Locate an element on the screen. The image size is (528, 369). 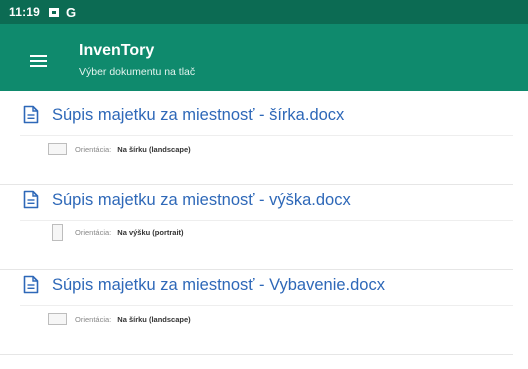
orientation-row: Orientácia: Na výšku (portrait) is located at coordinates (116, 232).